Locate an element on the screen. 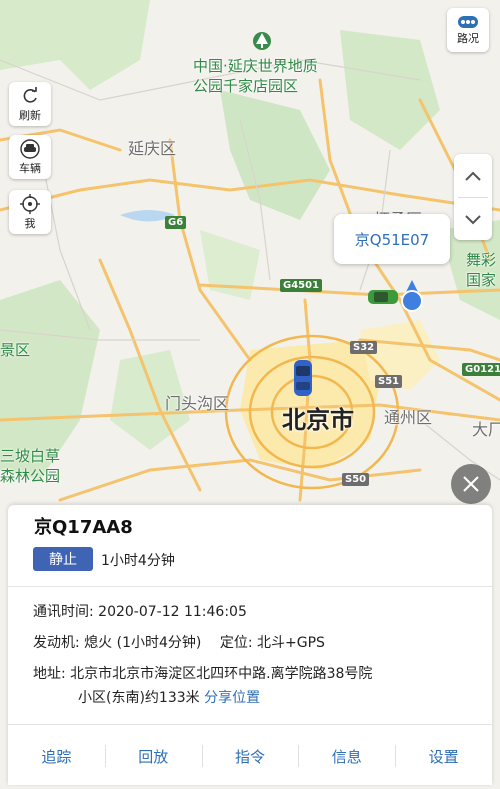  traffic-button: 路况 is located at coordinates (468, 30).